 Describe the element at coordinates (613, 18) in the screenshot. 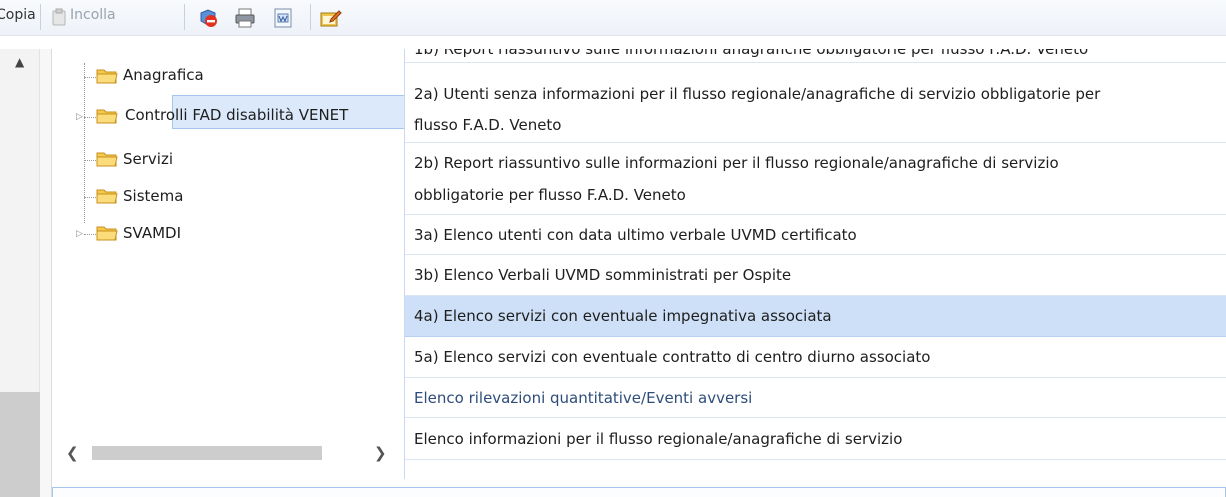

I see `toolbar: Copia Incolla` at that location.